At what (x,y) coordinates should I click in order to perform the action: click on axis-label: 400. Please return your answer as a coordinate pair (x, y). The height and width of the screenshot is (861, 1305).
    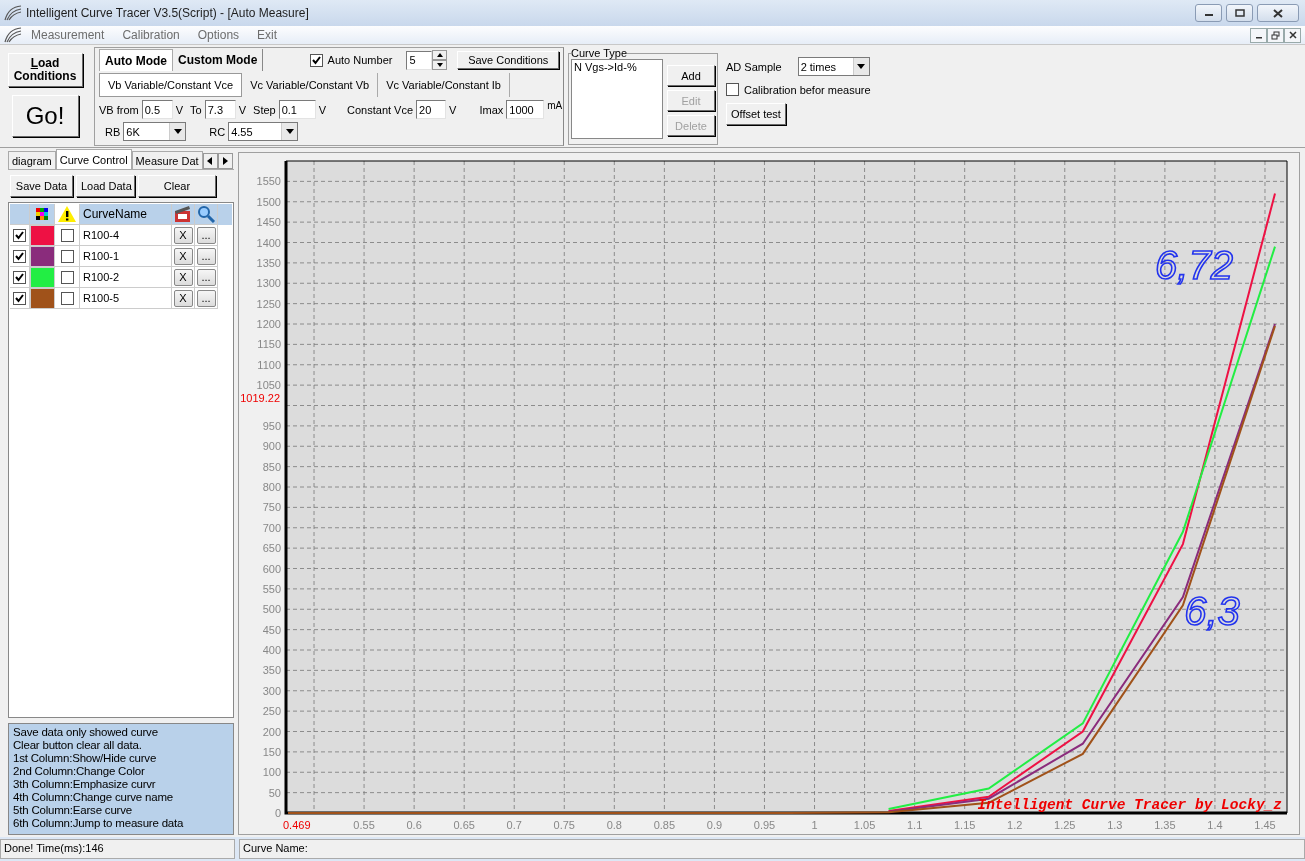
    Looking at the image, I should click on (271, 650).